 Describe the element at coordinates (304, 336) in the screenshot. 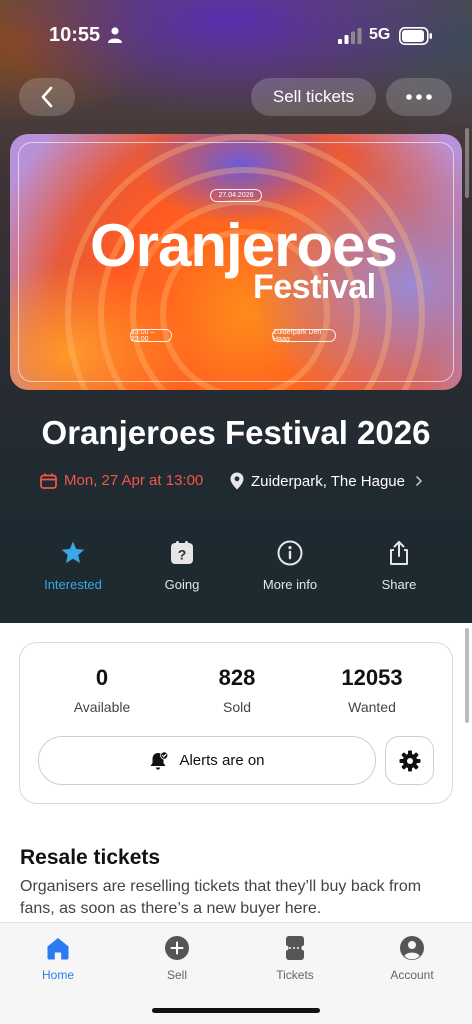

I see `poster-venue: Zuiderpark Den Haag` at that location.